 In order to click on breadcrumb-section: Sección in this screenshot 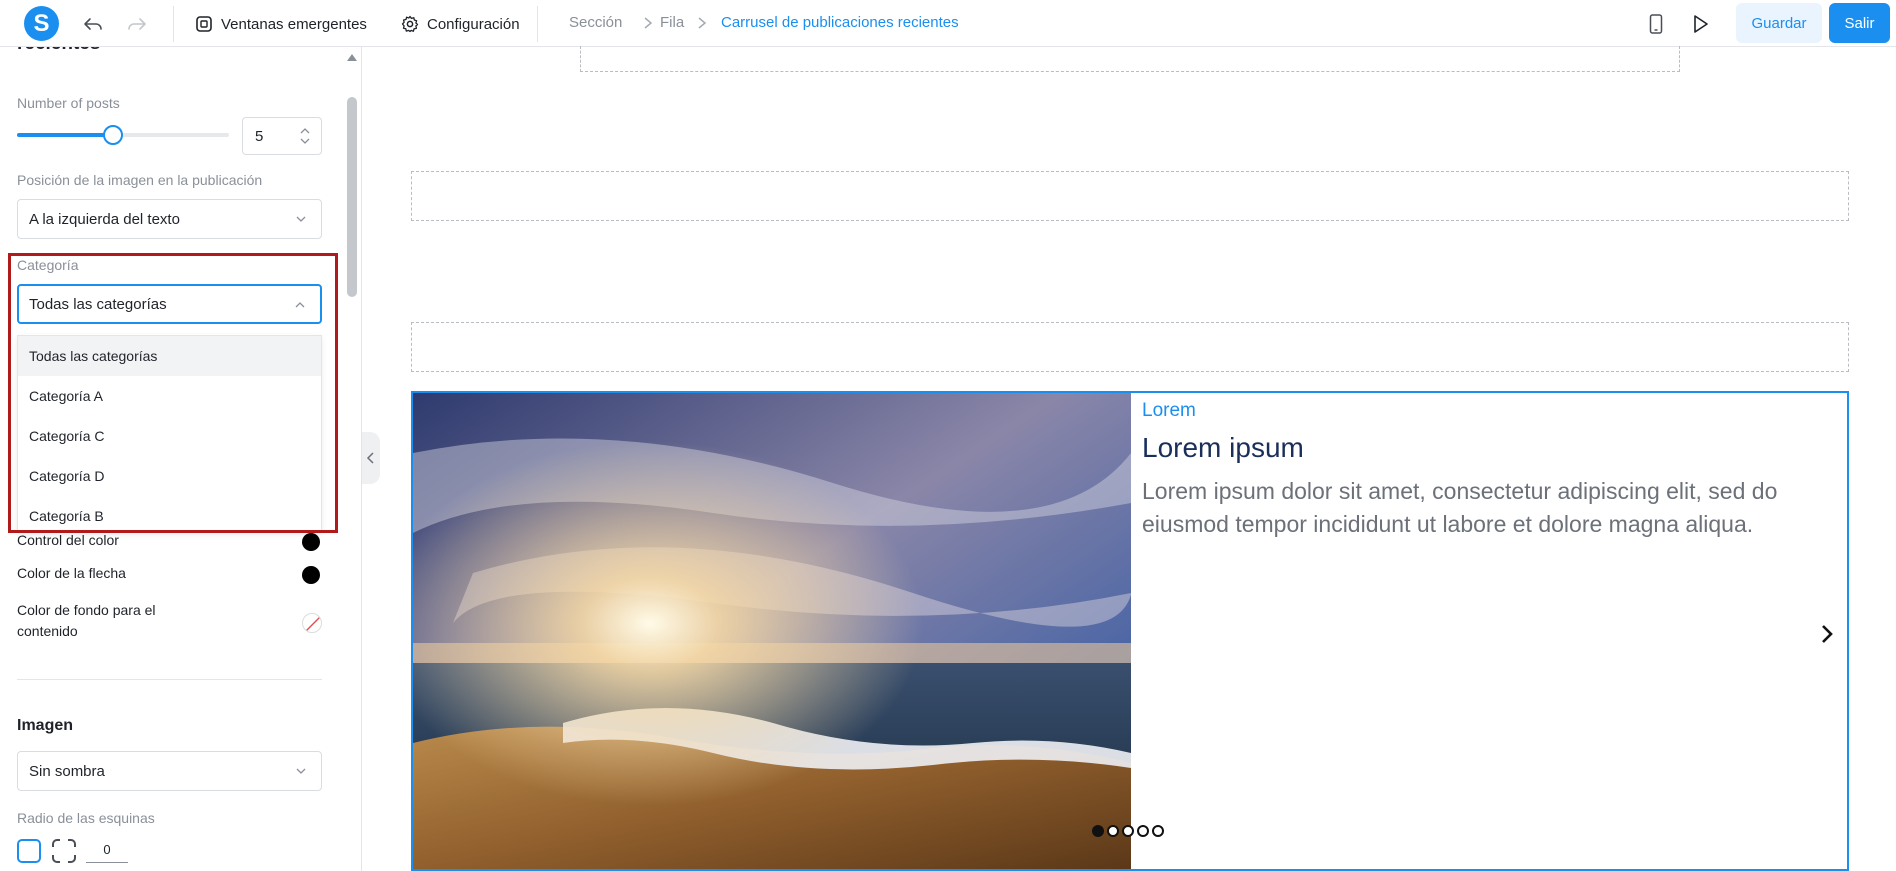, I will do `click(595, 22)`.